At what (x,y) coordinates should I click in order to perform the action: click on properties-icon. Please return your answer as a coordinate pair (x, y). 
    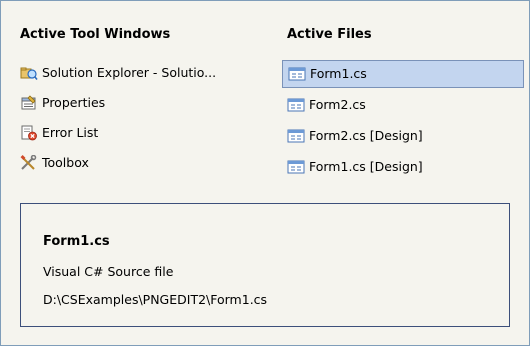
    Looking at the image, I should click on (29, 103).